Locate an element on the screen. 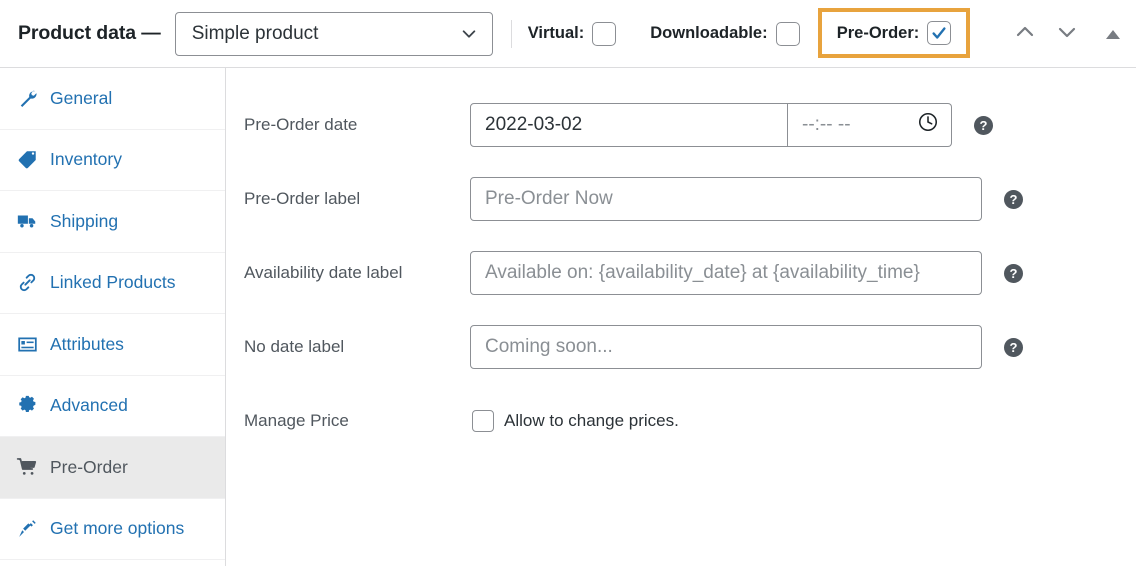 Image resolution: width=1136 pixels, height=566 pixels. preorder-label-input: Pre-Order Now is located at coordinates (726, 199).